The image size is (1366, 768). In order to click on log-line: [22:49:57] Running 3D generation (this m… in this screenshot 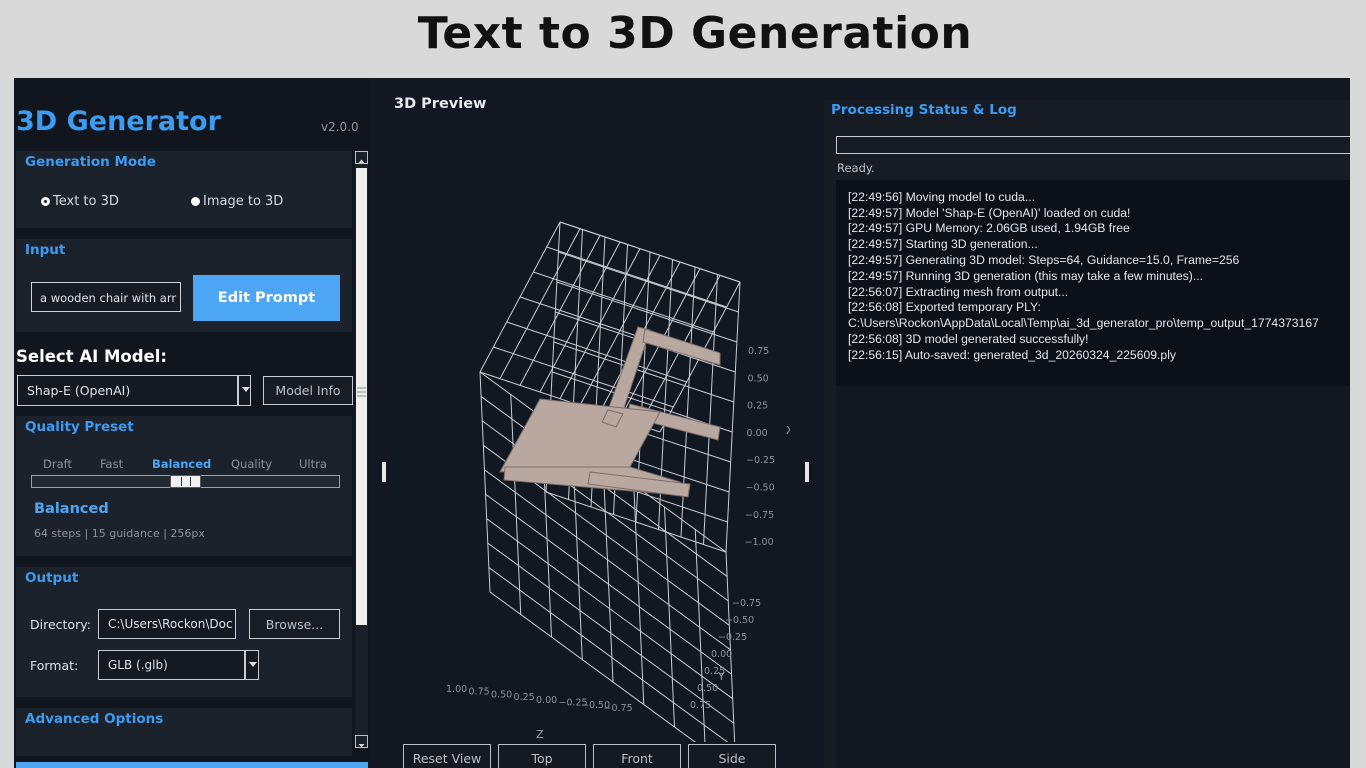, I will do `click(1025, 275)`.